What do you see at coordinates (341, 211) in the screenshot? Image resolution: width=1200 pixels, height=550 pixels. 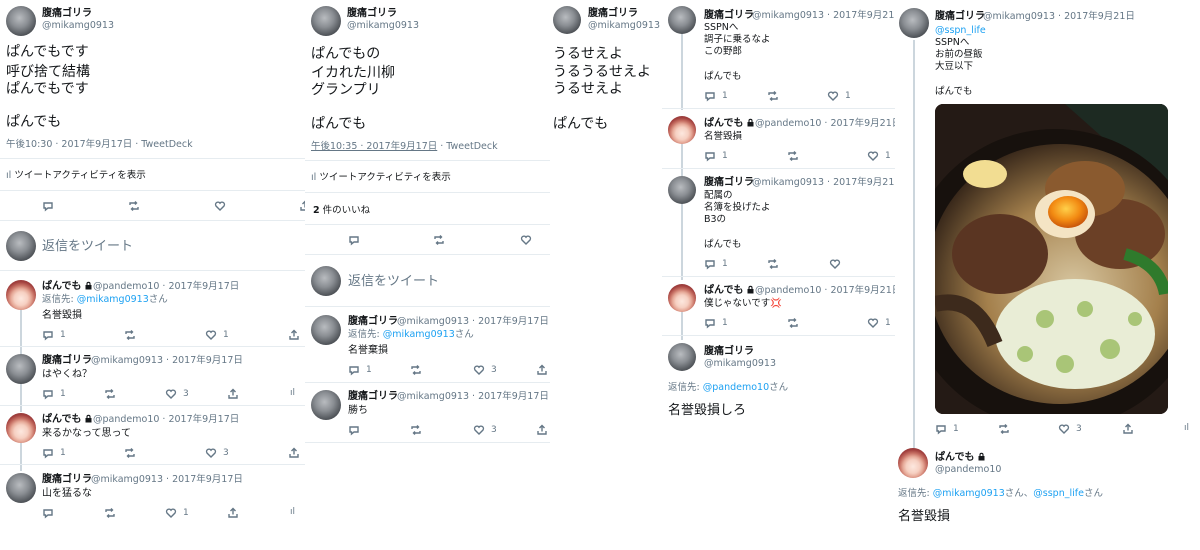 I see `likes-count: 2 件のいいね` at bounding box center [341, 211].